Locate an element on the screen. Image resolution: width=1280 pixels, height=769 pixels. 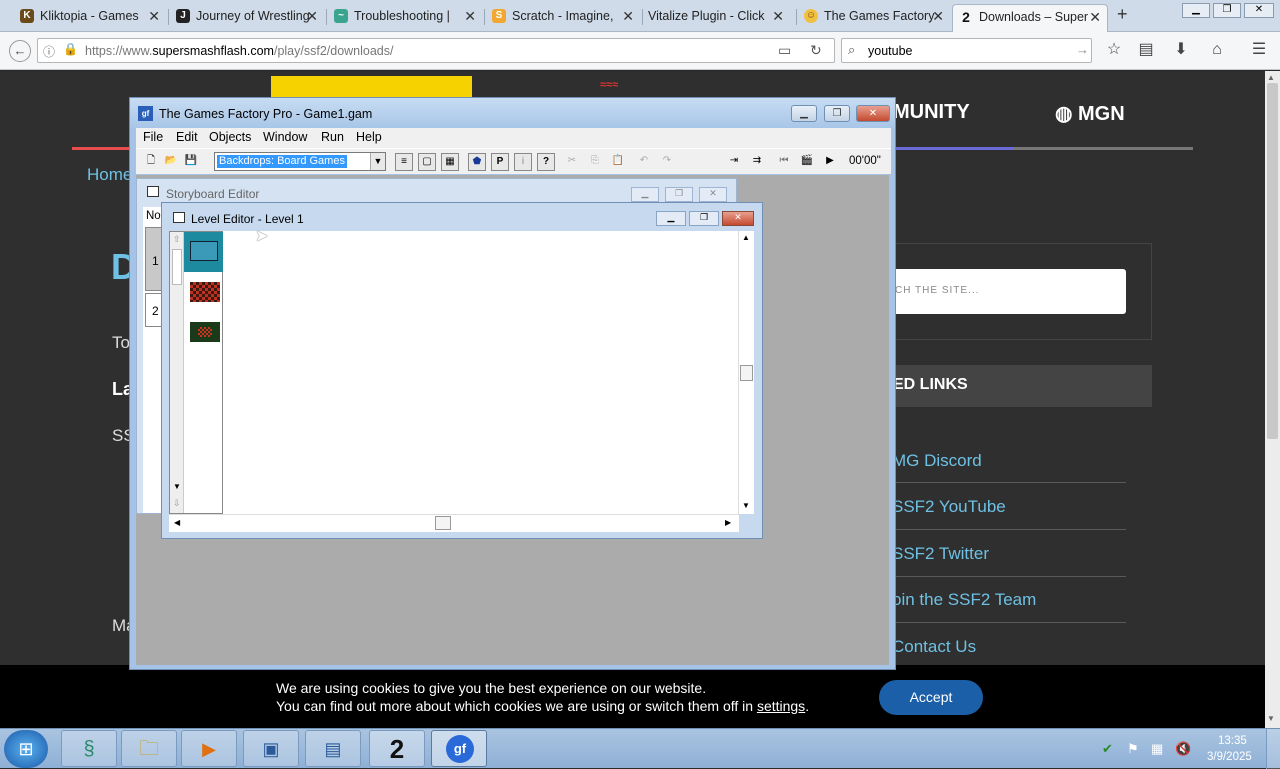
palette-scrollbar: ⇧ ▼ ⇩ is located at coordinates (177, 372).